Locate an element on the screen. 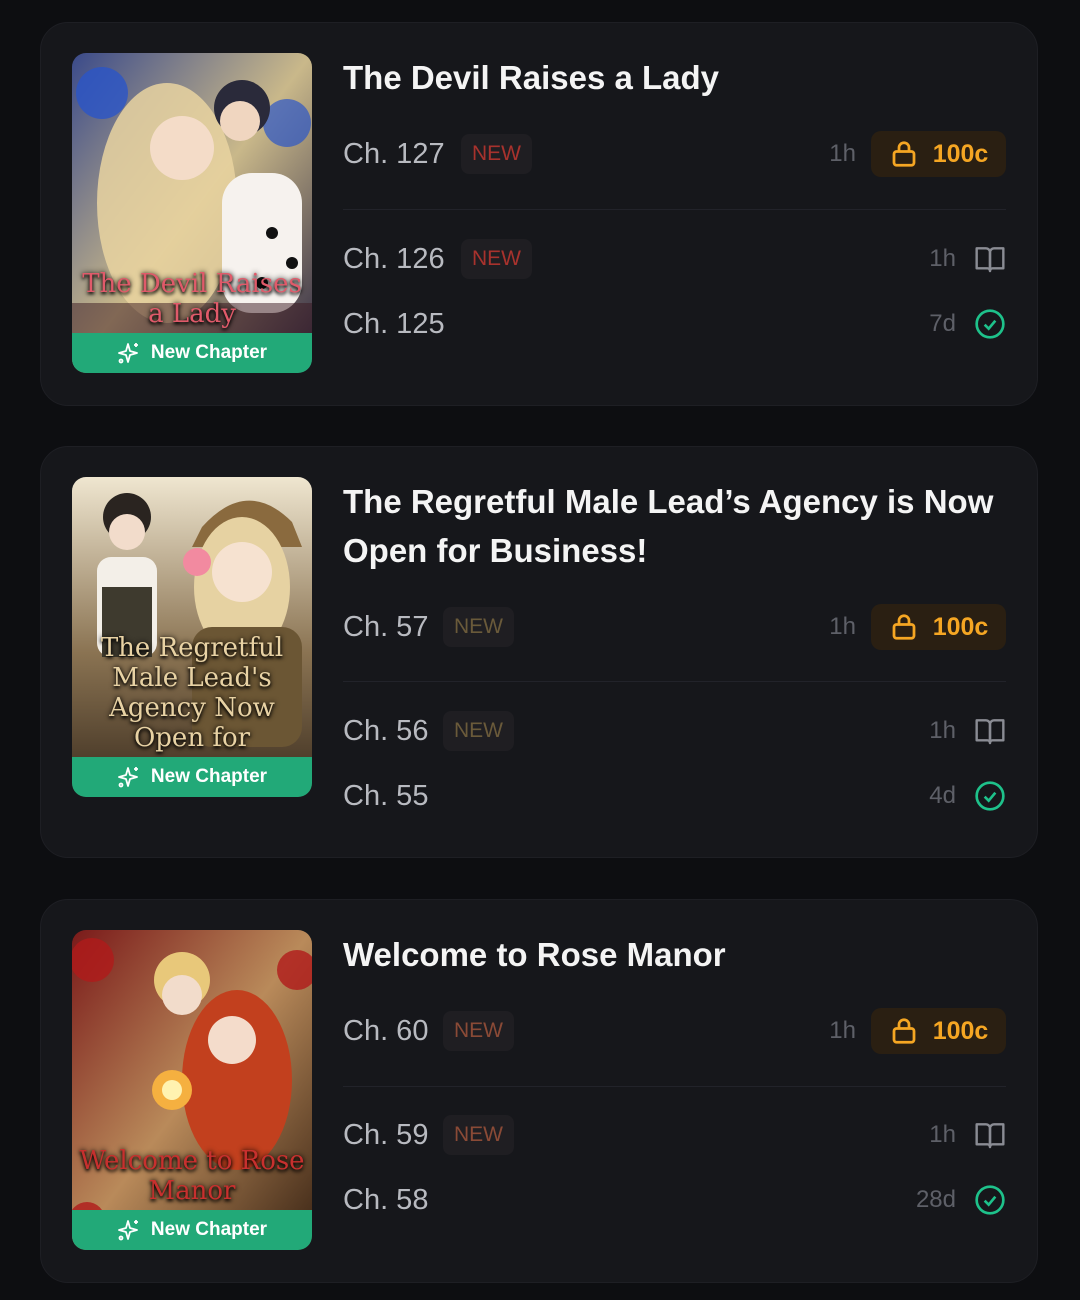  series-title: The Devil Raises a Lady is located at coordinates (670, 77).